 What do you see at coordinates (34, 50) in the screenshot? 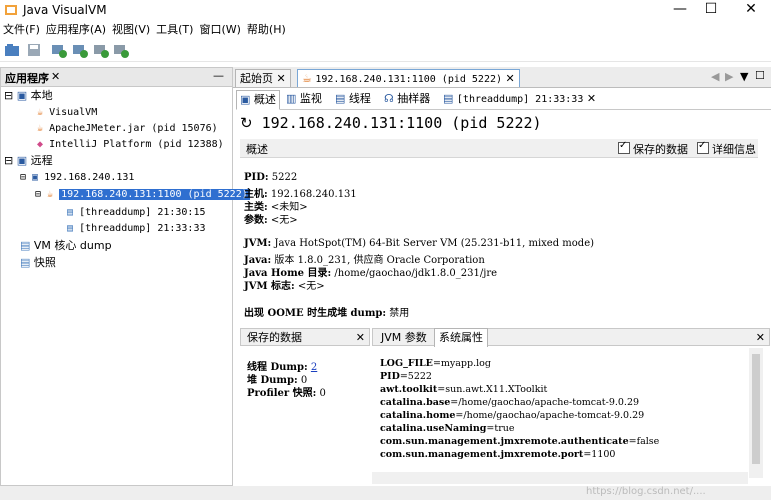
I see `save-icon` at bounding box center [34, 50].